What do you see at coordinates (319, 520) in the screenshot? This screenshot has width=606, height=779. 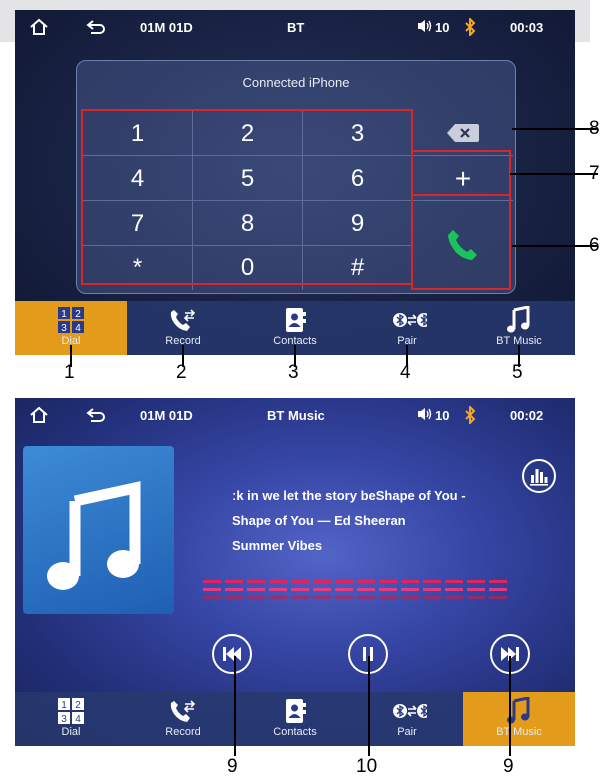 I see `track-title: Shape of You — Ed Sheeran` at bounding box center [319, 520].